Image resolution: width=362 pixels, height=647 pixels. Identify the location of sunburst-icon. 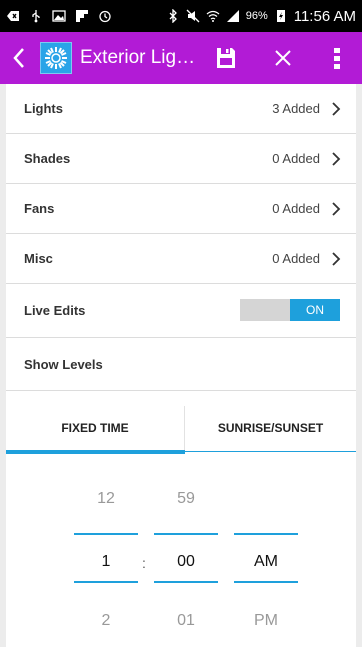
(56, 58).